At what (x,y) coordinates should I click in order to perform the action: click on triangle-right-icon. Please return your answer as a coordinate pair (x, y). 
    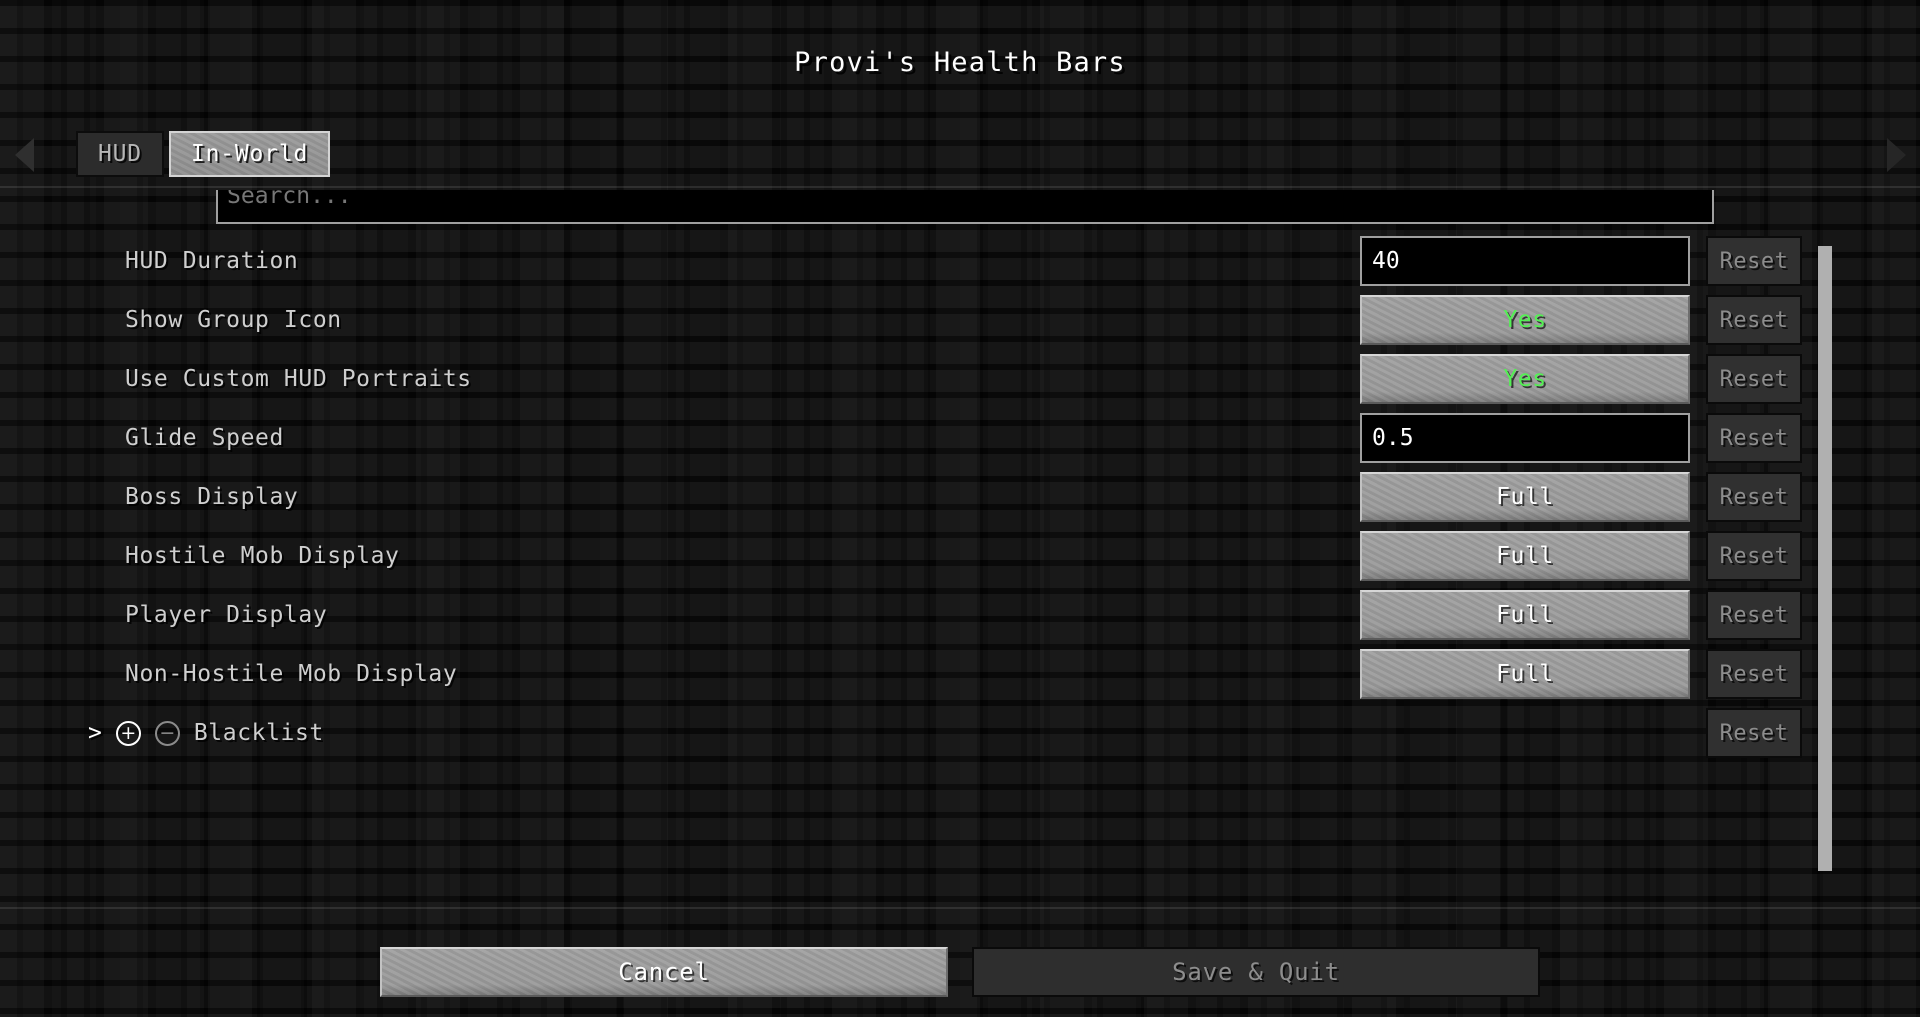
    Looking at the image, I should click on (1896, 155).